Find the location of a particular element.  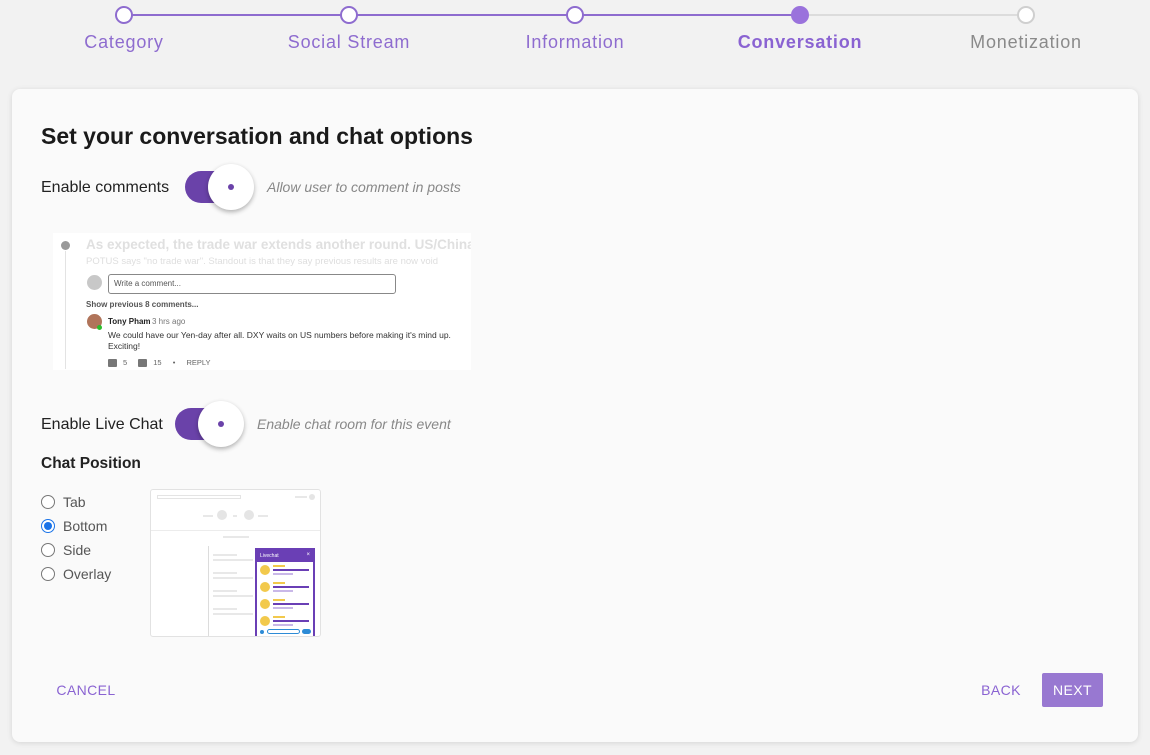

chat-position-preview-image: Livechat × is located at coordinates (235, 563).